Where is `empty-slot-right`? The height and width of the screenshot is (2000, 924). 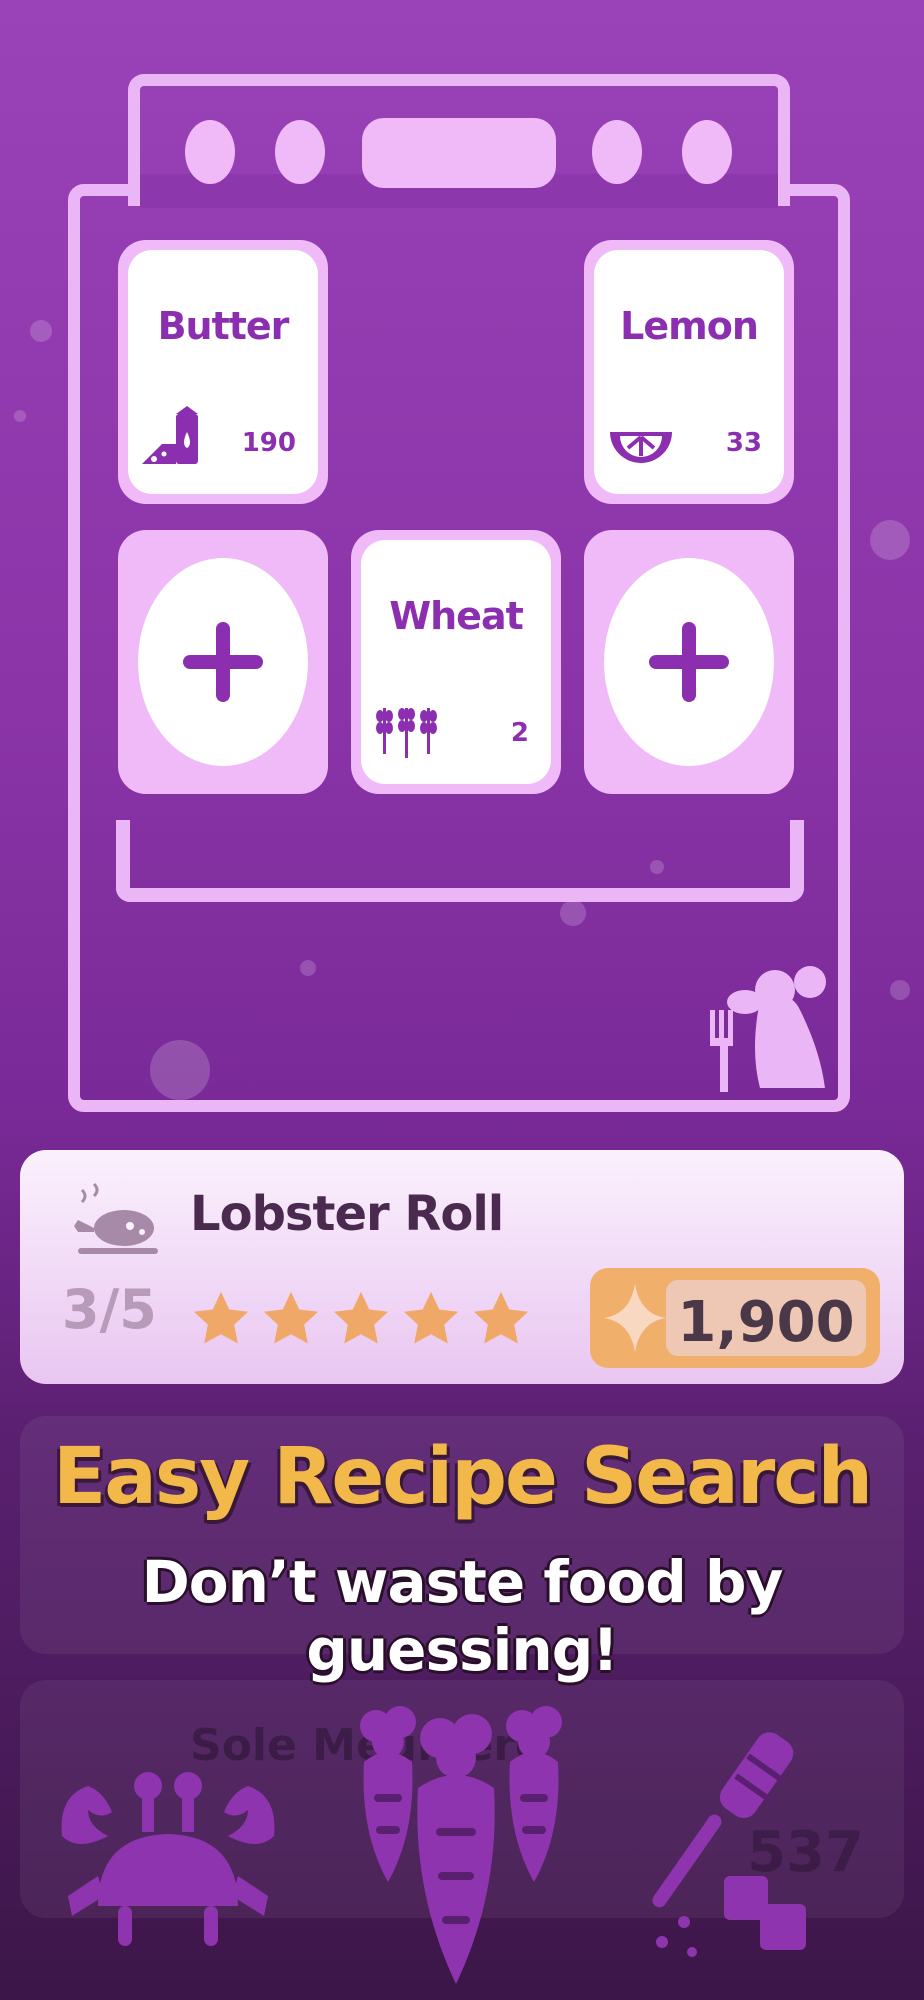 empty-slot-right is located at coordinates (689, 662).